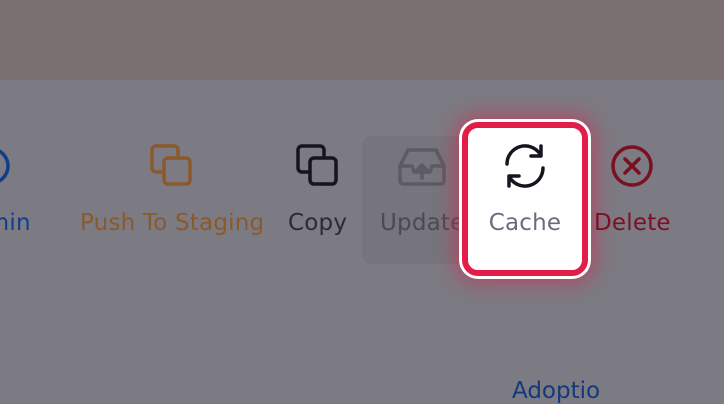 The height and width of the screenshot is (404, 724). Describe the element at coordinates (172, 223) in the screenshot. I see `push-to-staging-label: Push To Staging` at that location.